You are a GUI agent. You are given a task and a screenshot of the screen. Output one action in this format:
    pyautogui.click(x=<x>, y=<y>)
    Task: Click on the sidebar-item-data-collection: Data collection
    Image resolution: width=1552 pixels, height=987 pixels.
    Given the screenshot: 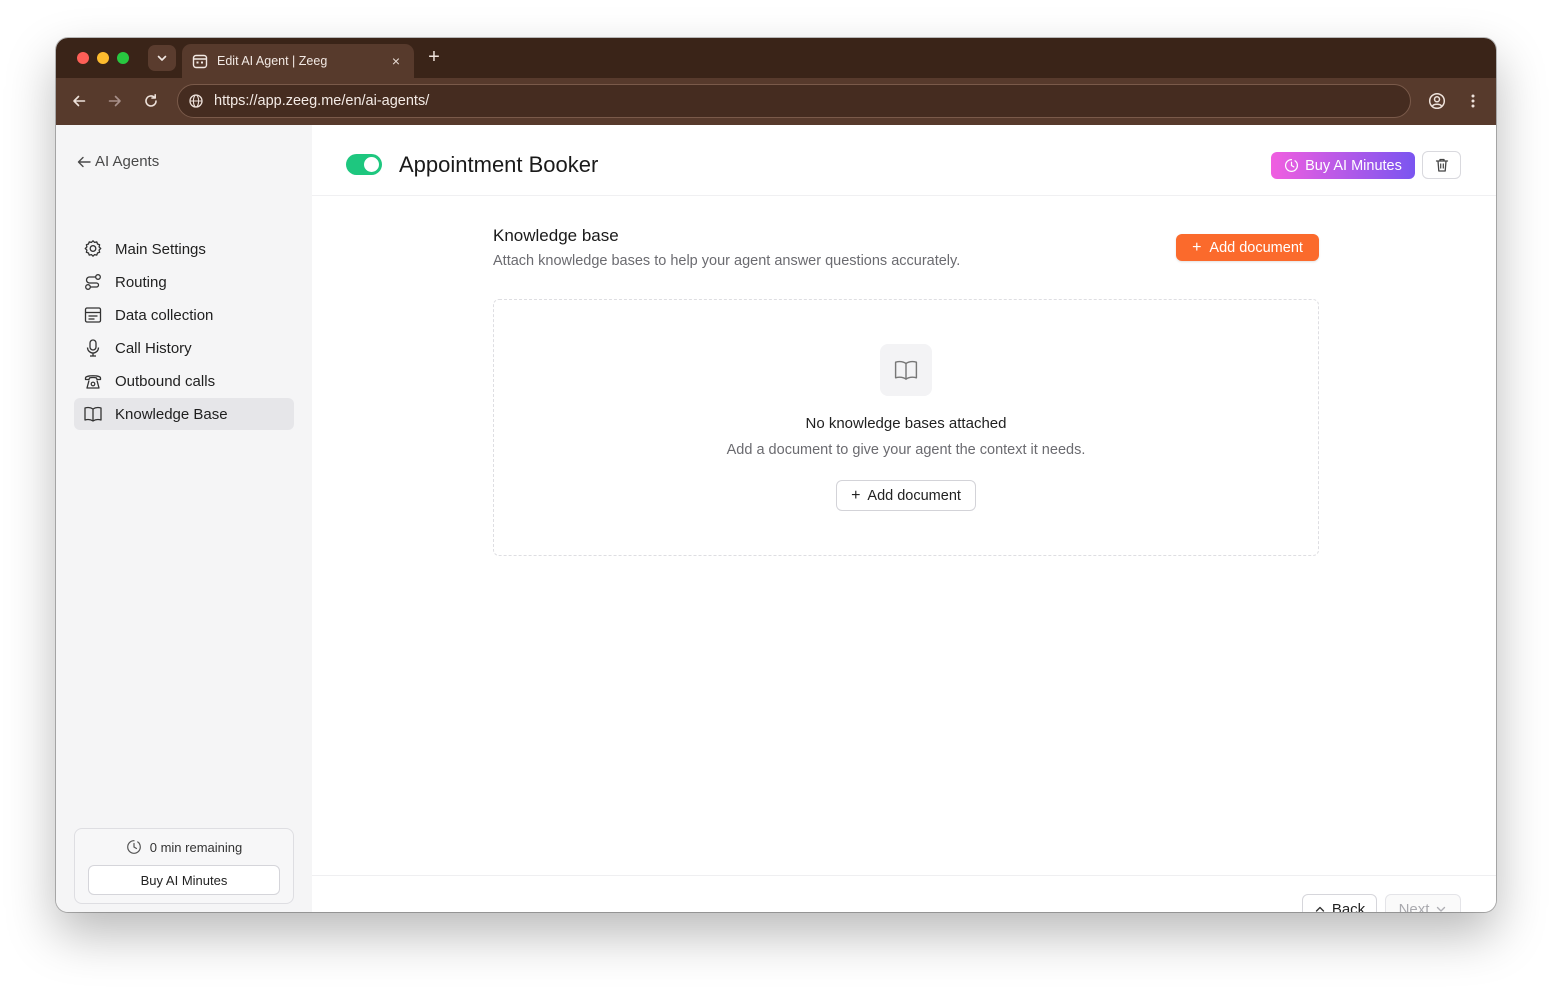 What is the action you would take?
    pyautogui.click(x=184, y=315)
    